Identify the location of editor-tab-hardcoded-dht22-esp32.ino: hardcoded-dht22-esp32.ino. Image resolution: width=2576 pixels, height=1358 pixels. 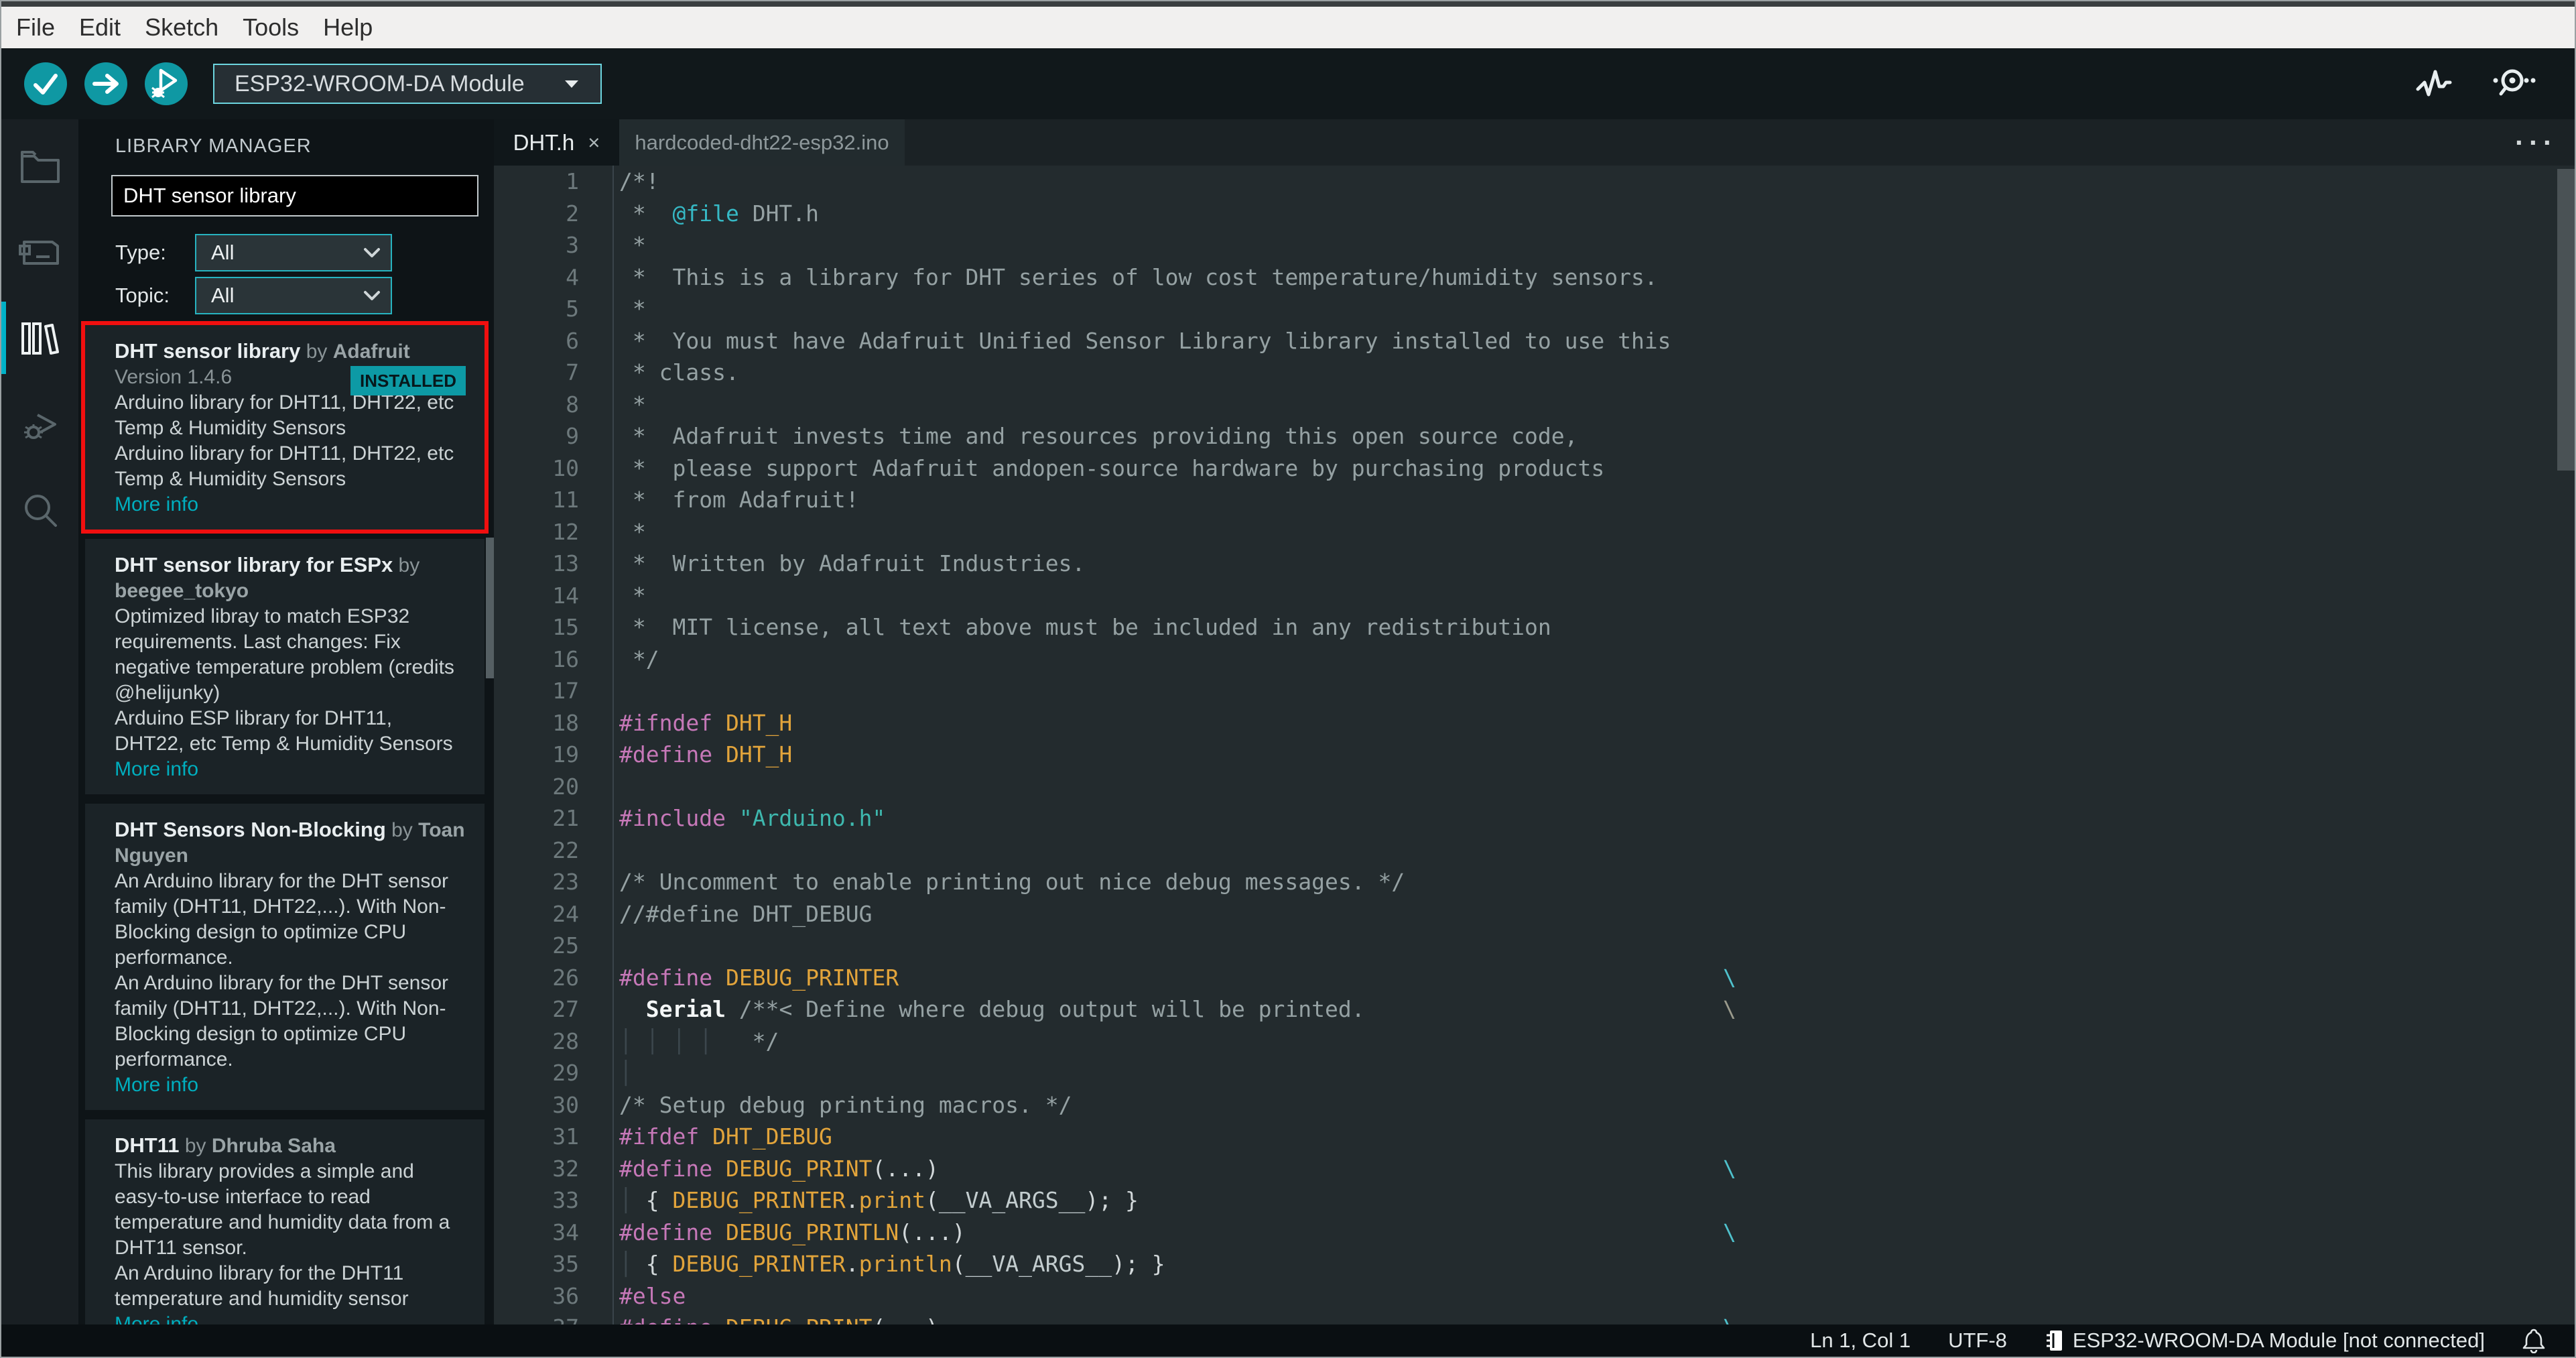
(762, 142).